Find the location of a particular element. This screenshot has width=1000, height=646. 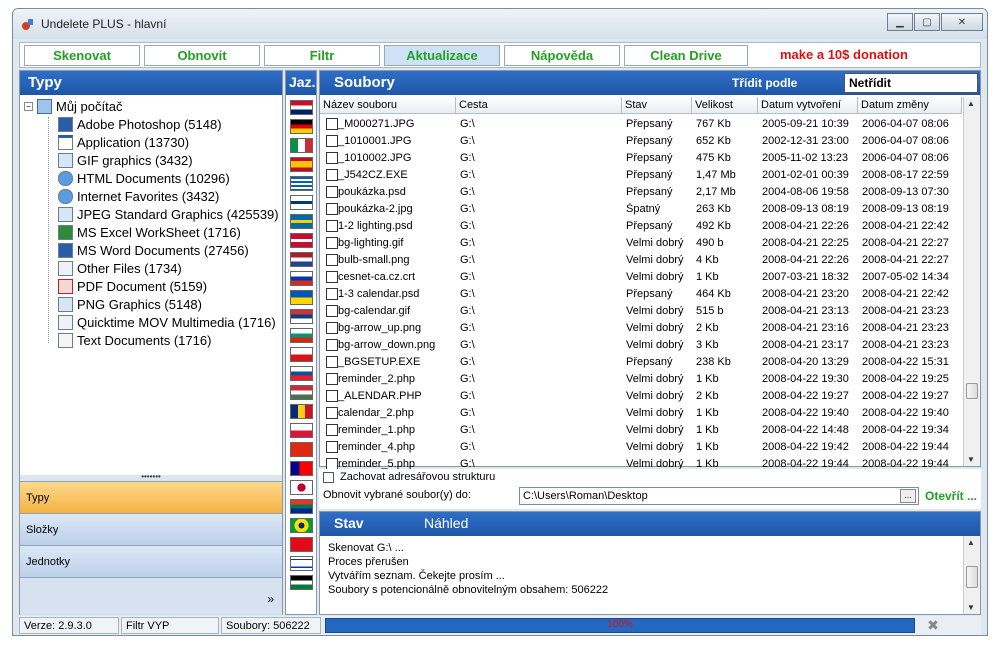

tree-item: Quicktime MOV Multimedia (1716) is located at coordinates (167, 322).